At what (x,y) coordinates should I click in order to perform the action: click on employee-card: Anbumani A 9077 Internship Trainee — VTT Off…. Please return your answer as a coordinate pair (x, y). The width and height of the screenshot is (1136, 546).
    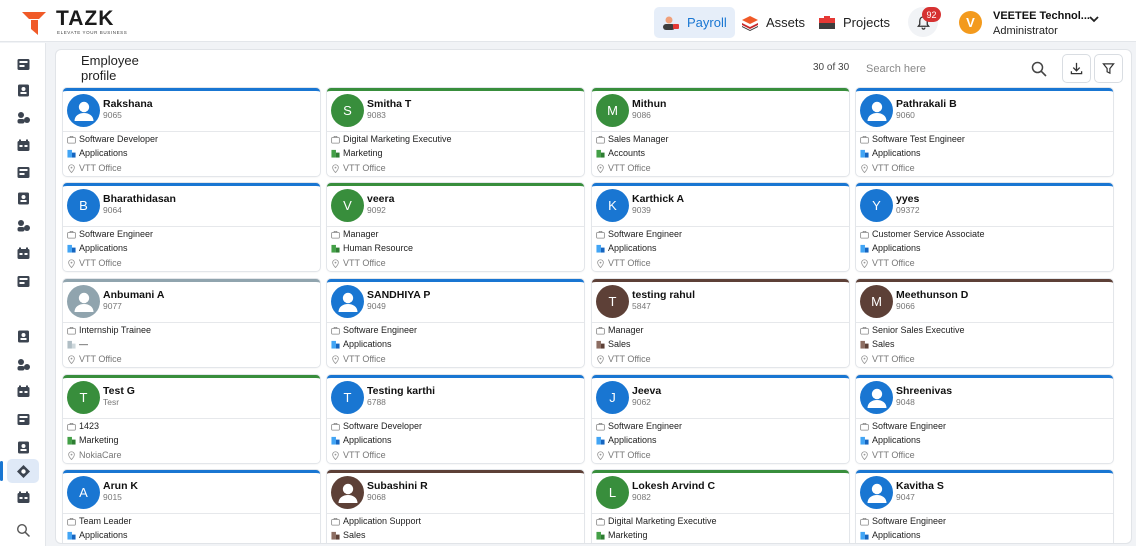
    Looking at the image, I should click on (191, 323).